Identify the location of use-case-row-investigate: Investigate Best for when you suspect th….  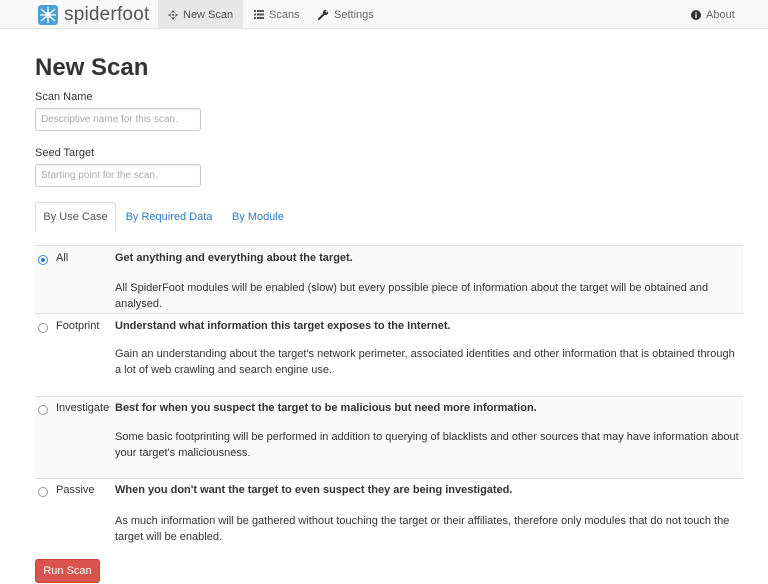
(389, 437).